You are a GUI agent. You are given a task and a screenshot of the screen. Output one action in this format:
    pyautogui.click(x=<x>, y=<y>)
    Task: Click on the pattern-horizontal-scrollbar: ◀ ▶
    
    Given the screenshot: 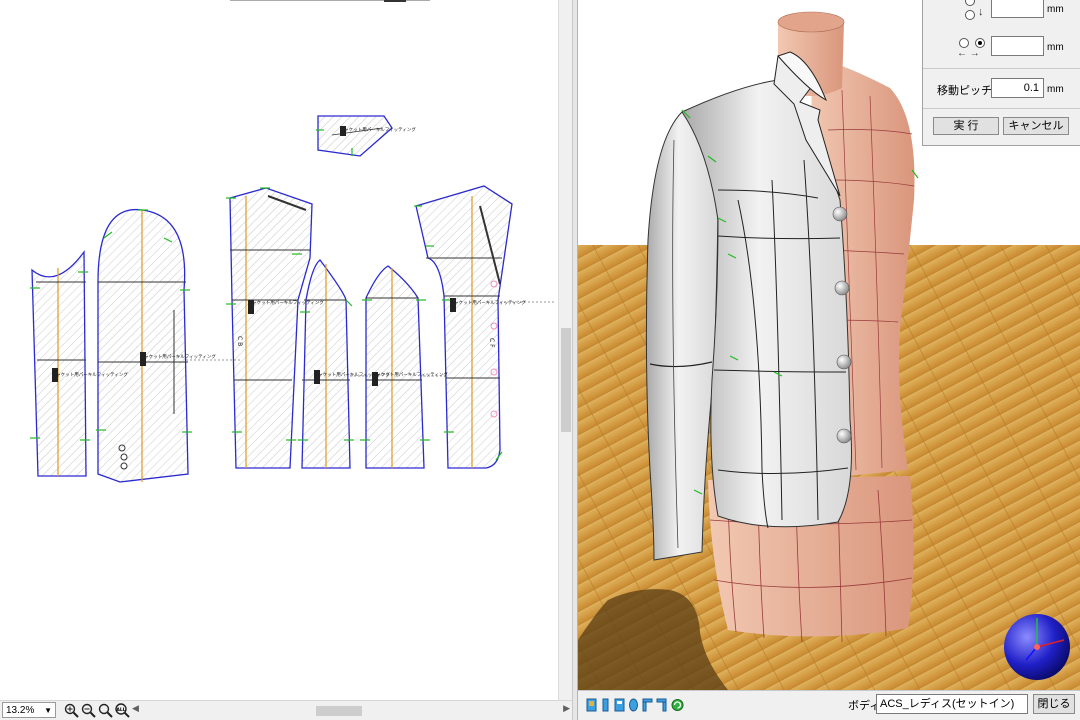 What is the action you would take?
    pyautogui.click(x=351, y=711)
    